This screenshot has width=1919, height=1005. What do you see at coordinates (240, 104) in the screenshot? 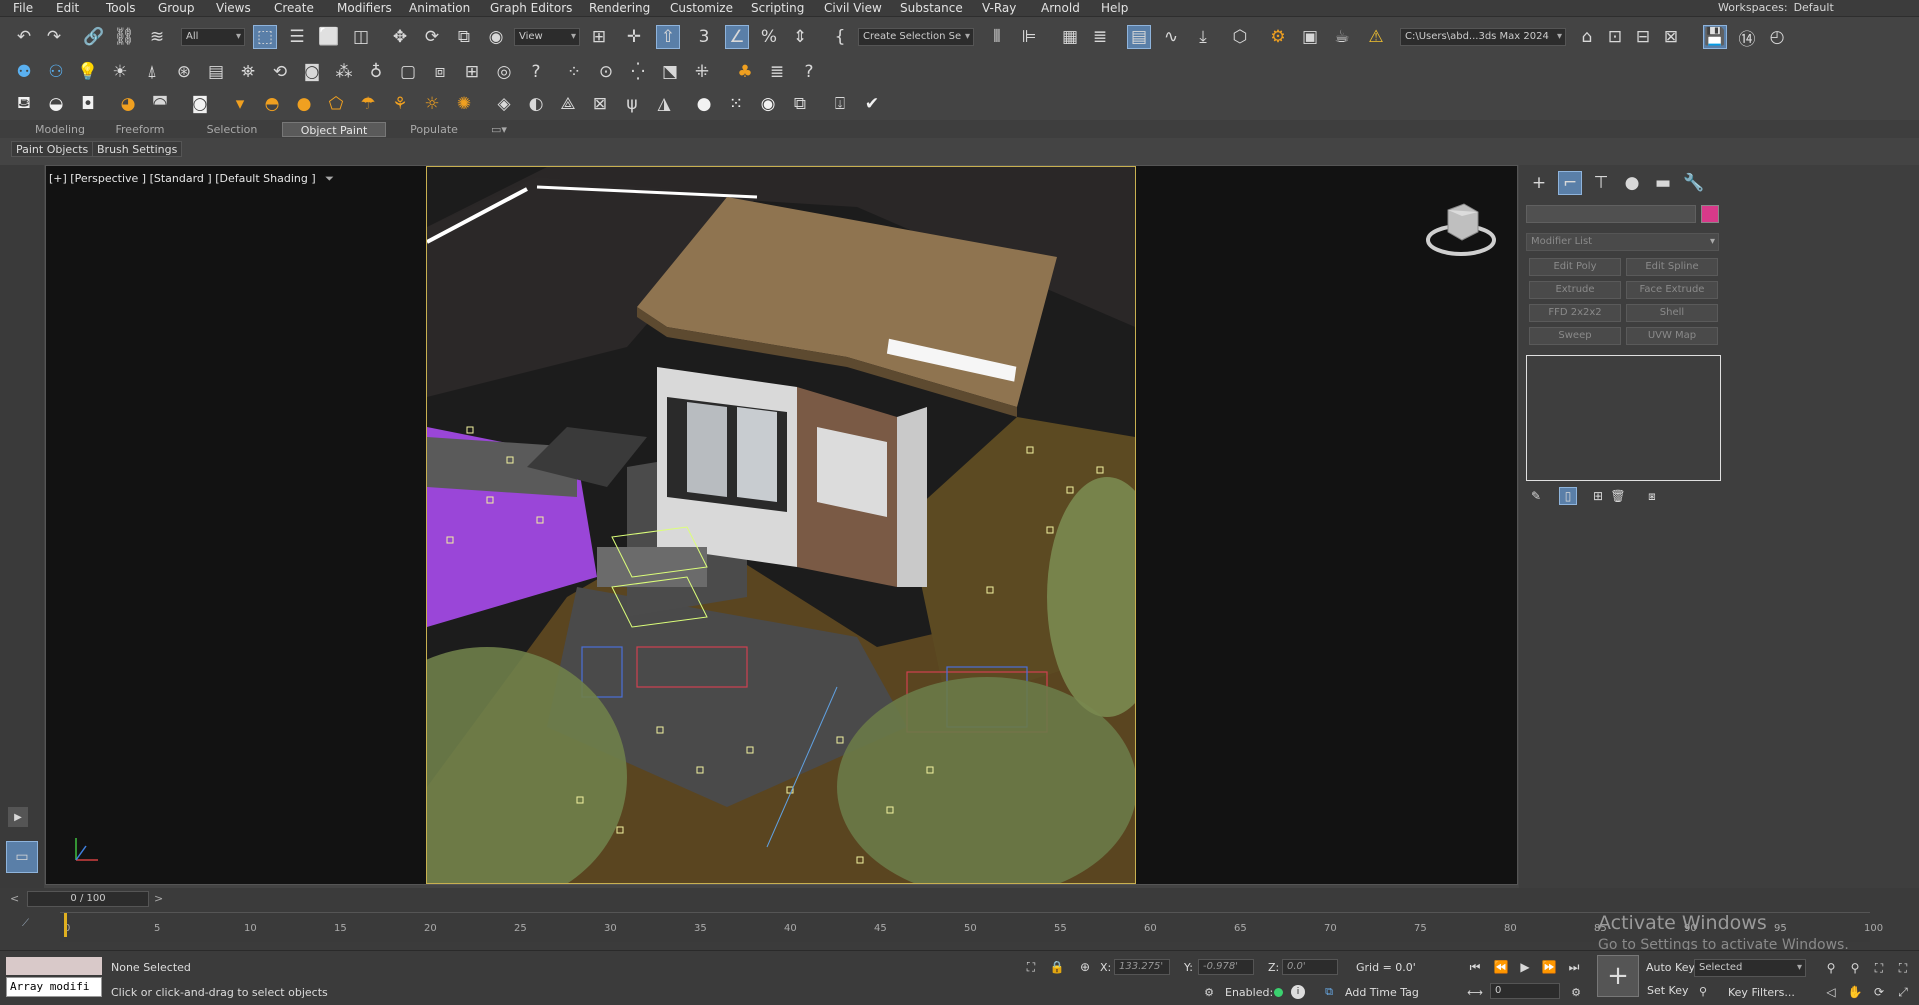
I see `plane-light-icon: ▾` at bounding box center [240, 104].